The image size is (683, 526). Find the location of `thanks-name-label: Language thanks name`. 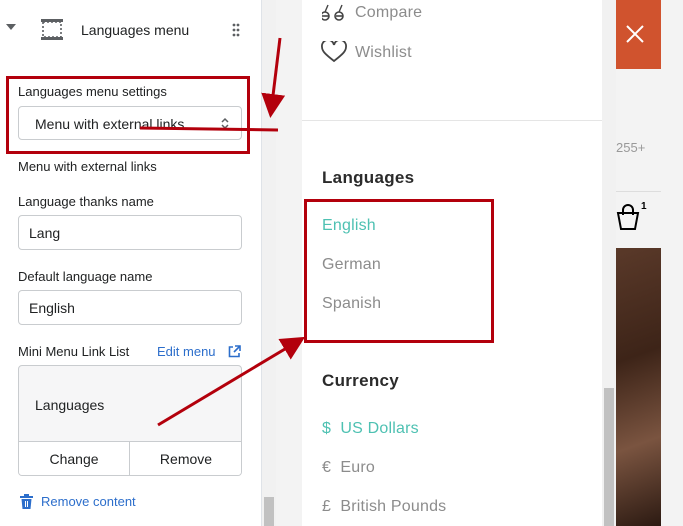

thanks-name-label: Language thanks name is located at coordinates (86, 201).